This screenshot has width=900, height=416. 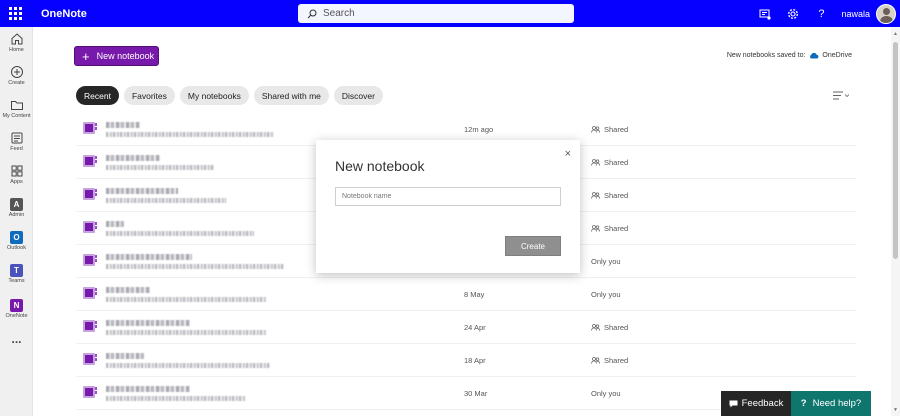 I want to click on feedback-label: Feedback, so click(x=762, y=403).